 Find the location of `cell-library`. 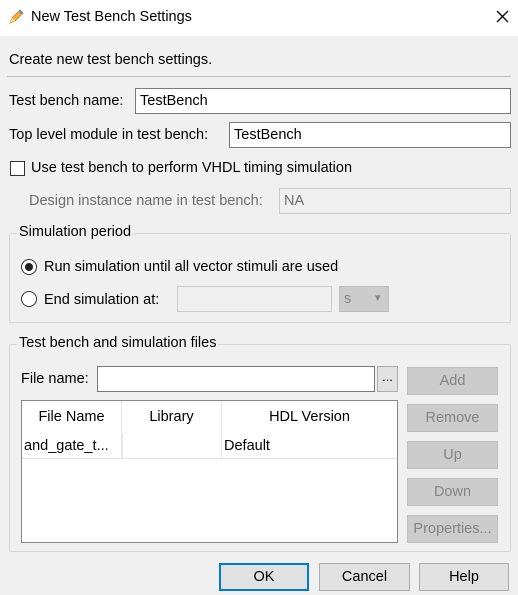

cell-library is located at coordinates (172, 446).